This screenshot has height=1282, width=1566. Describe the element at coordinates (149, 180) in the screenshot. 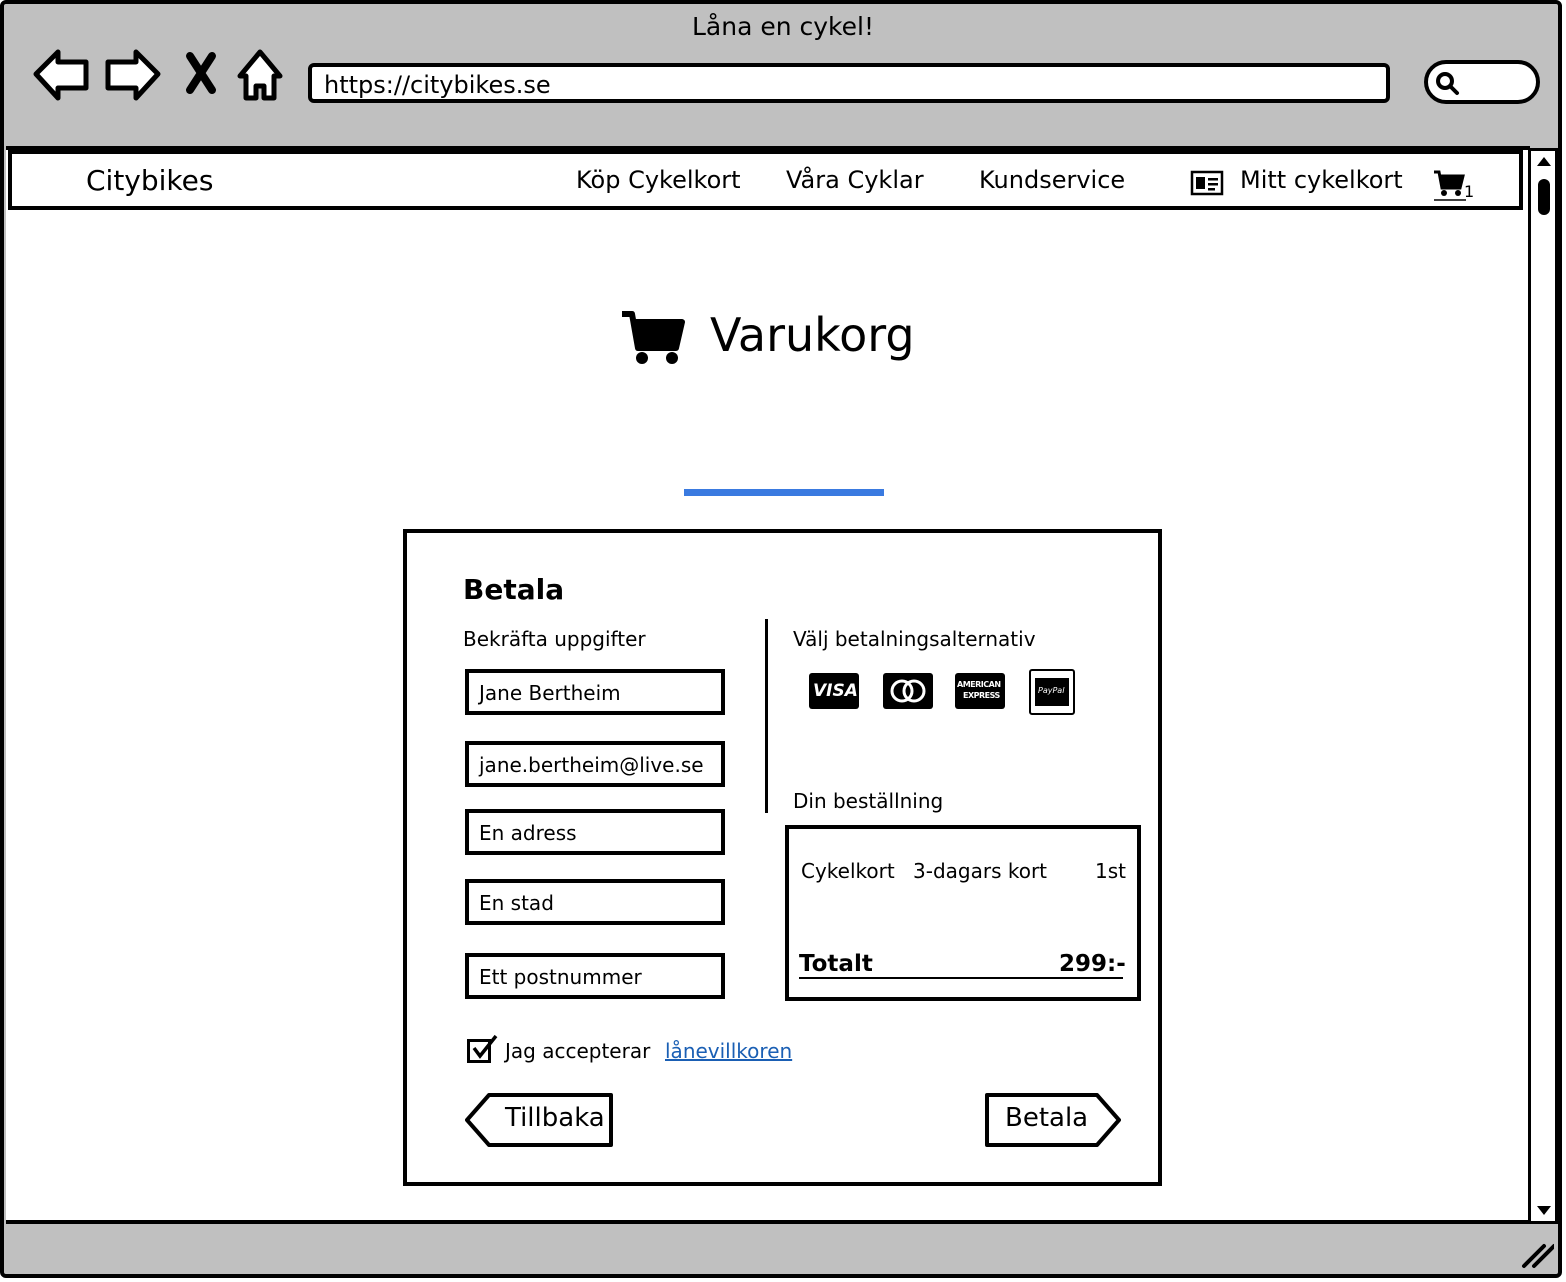

I see `brand-logo-text: Citybikes` at that location.